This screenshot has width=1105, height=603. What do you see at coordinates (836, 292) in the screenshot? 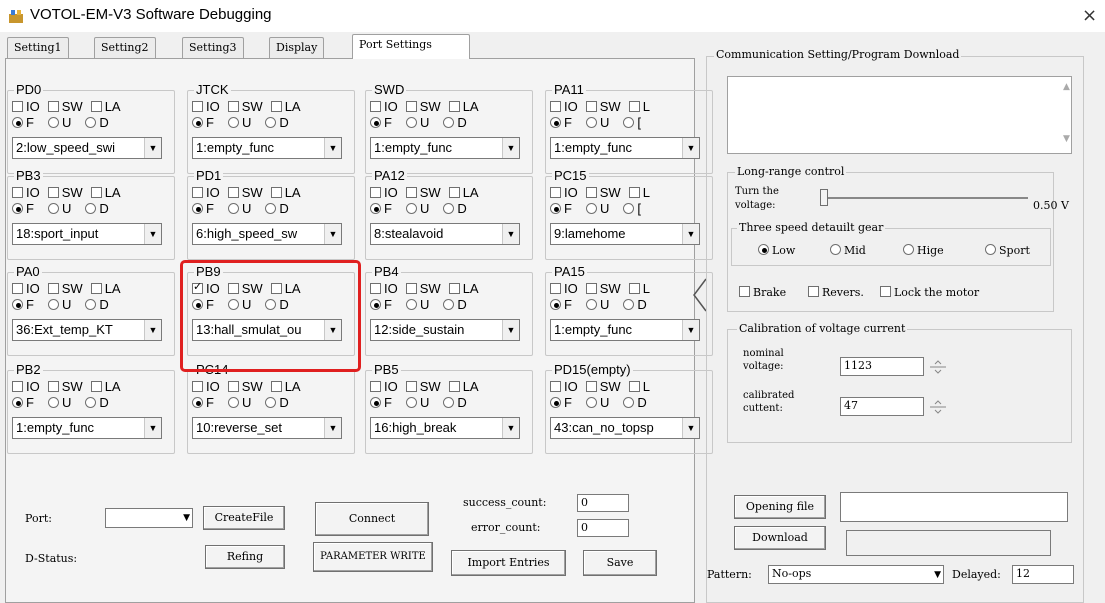
I see `reverse-option: Revers.` at bounding box center [836, 292].